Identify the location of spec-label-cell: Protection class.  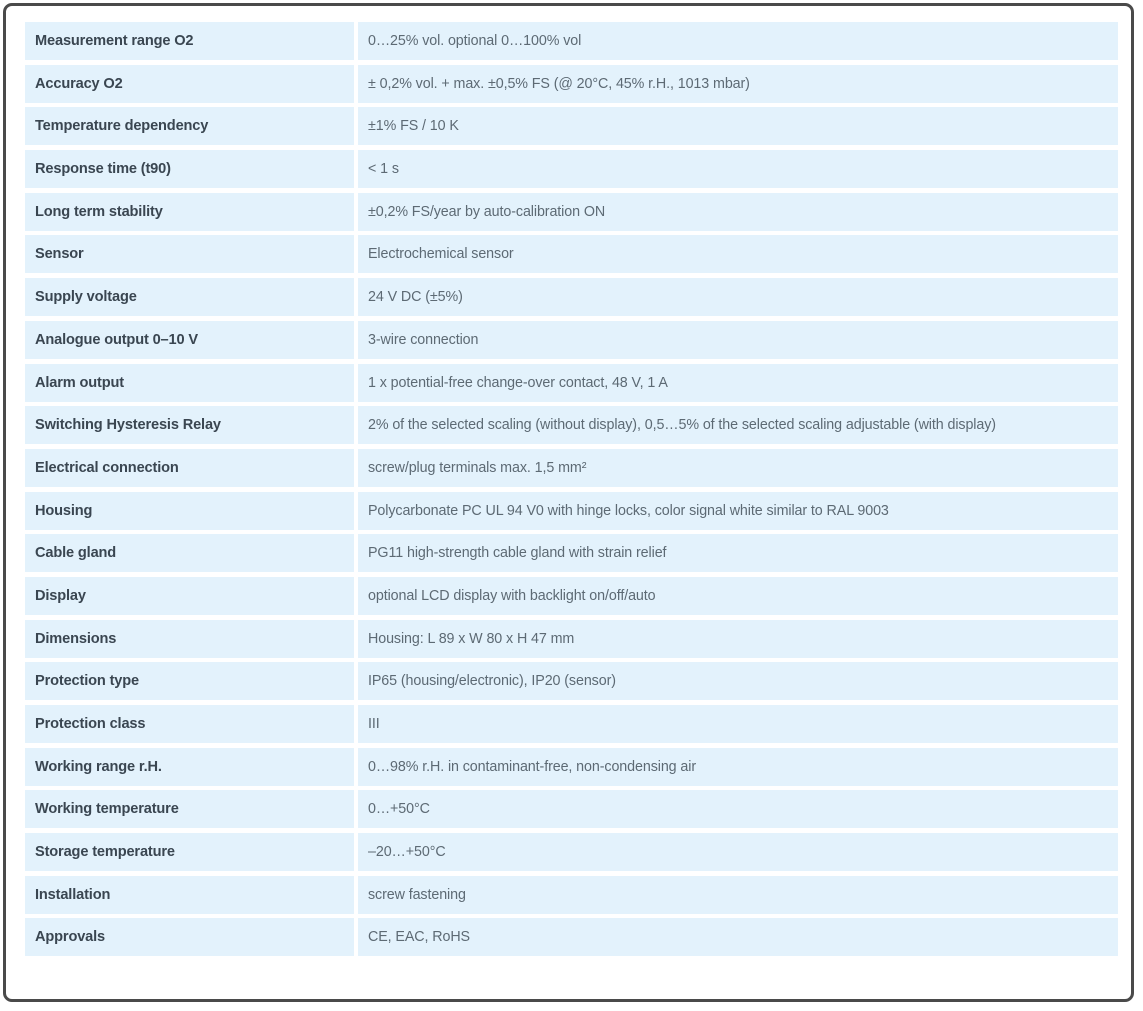
(189, 724).